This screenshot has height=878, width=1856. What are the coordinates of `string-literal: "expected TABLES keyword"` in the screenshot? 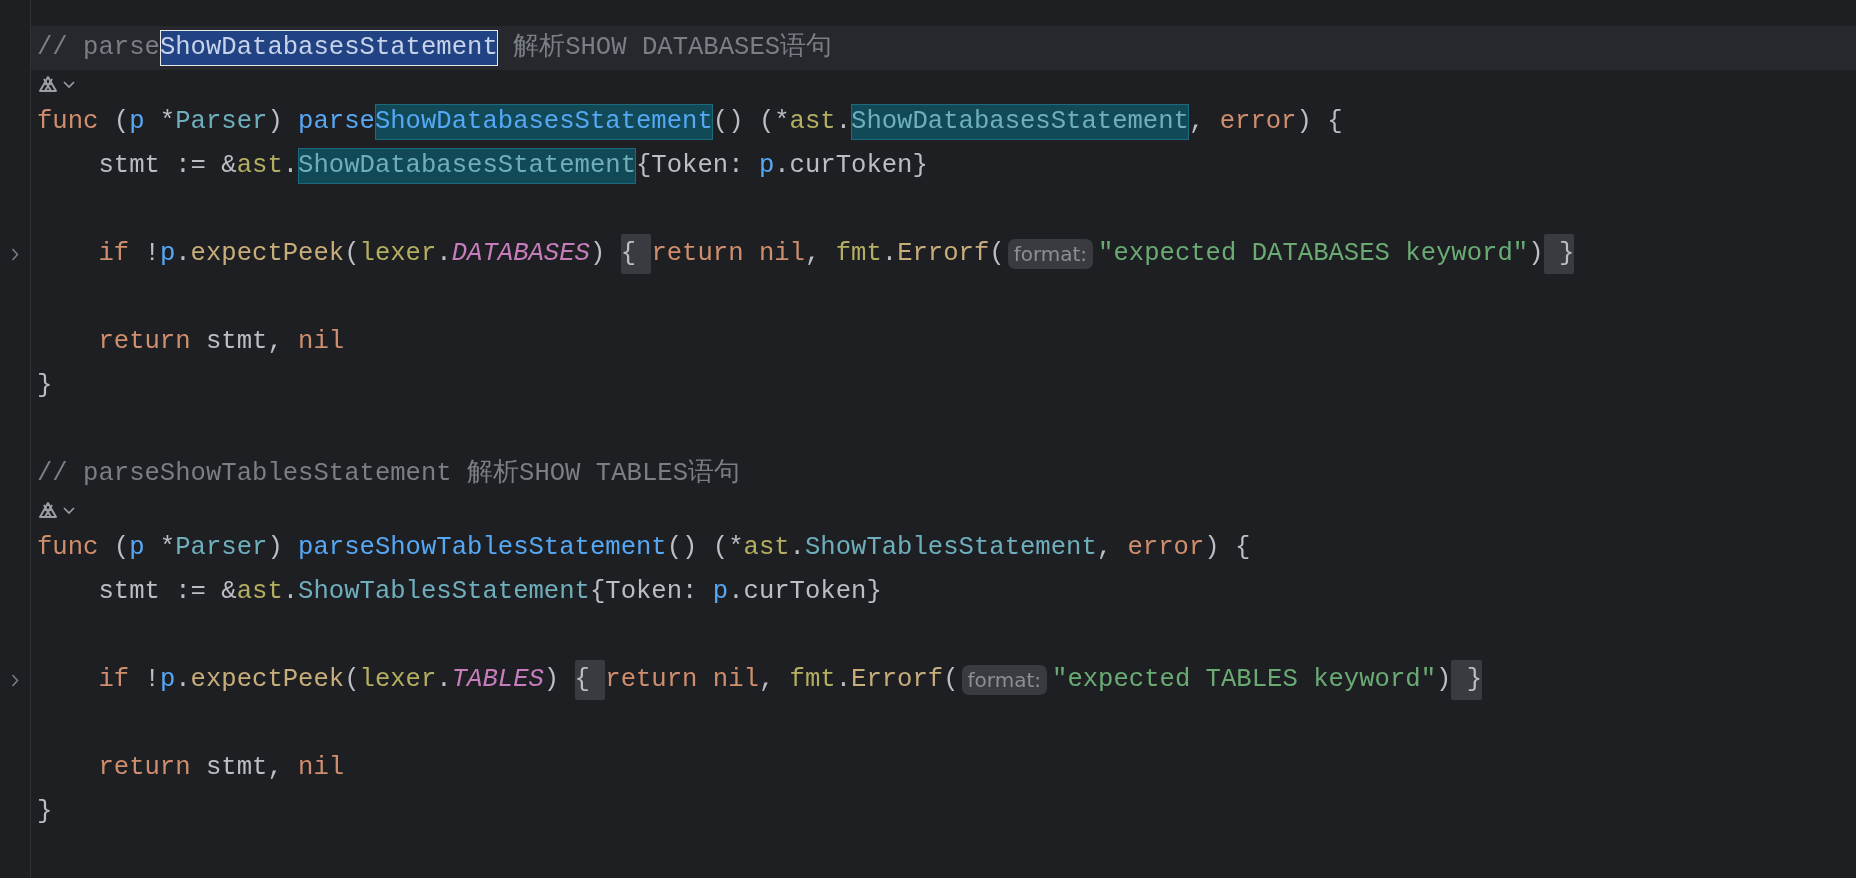 It's located at (1244, 680).